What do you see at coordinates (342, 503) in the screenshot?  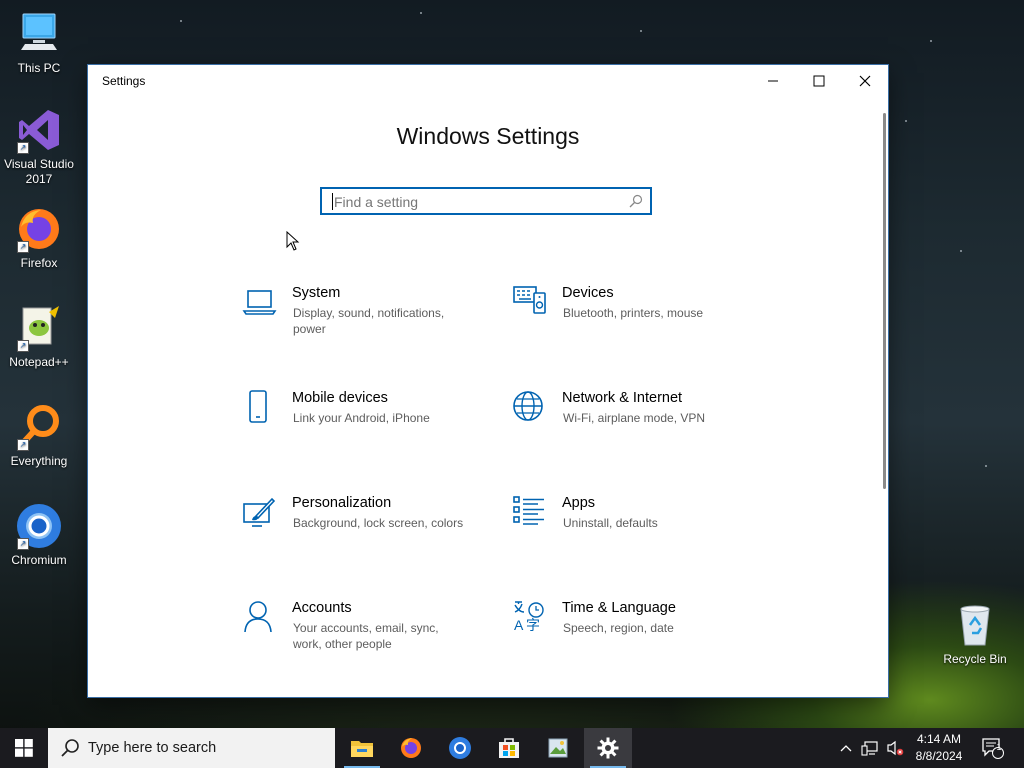 I see `category-title: Personalization` at bounding box center [342, 503].